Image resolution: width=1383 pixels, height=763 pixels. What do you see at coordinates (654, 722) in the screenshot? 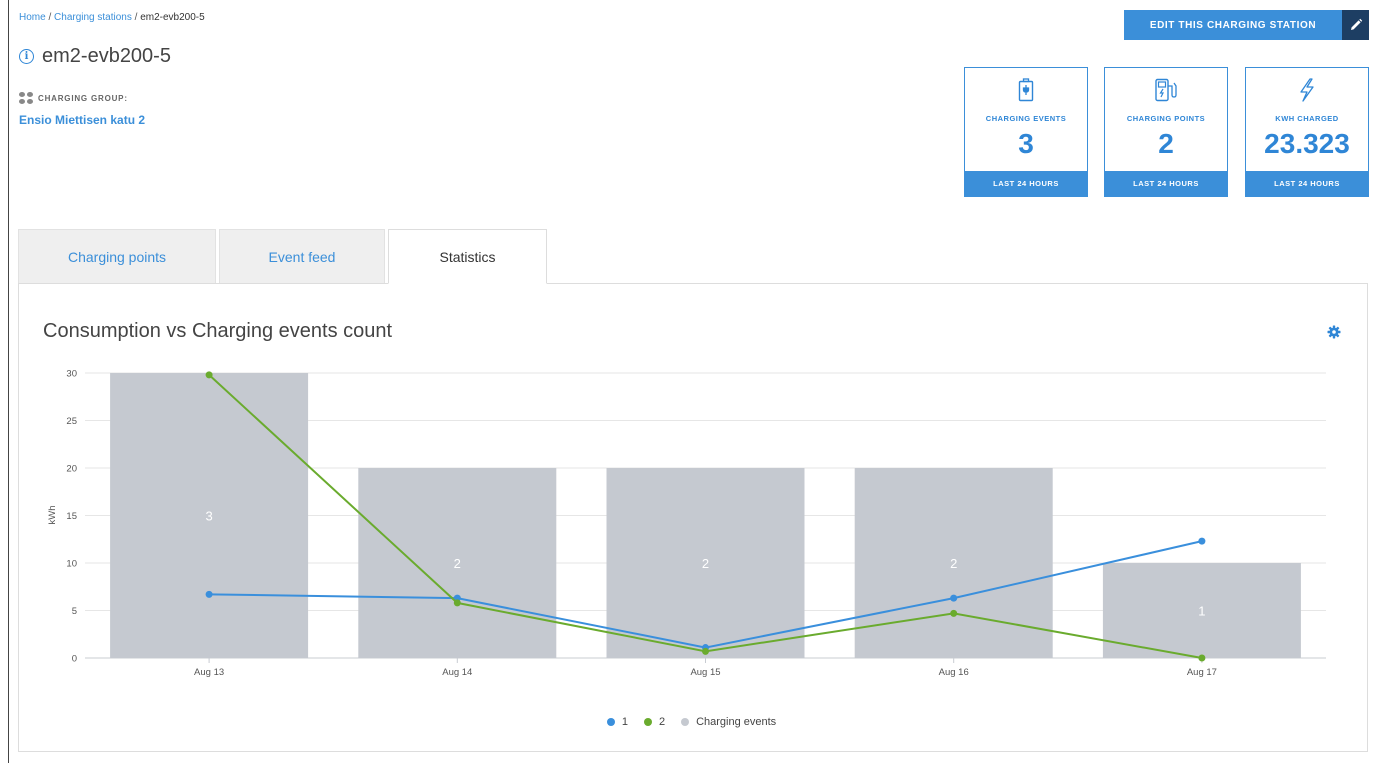
I see `legend-item-series-2: 2` at bounding box center [654, 722].